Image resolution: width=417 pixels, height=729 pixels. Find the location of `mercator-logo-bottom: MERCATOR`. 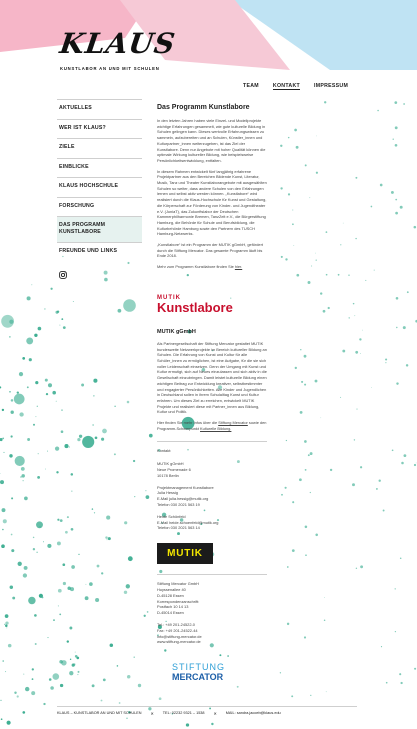

mercator-logo-bottom: MERCATOR is located at coordinates (198, 677).